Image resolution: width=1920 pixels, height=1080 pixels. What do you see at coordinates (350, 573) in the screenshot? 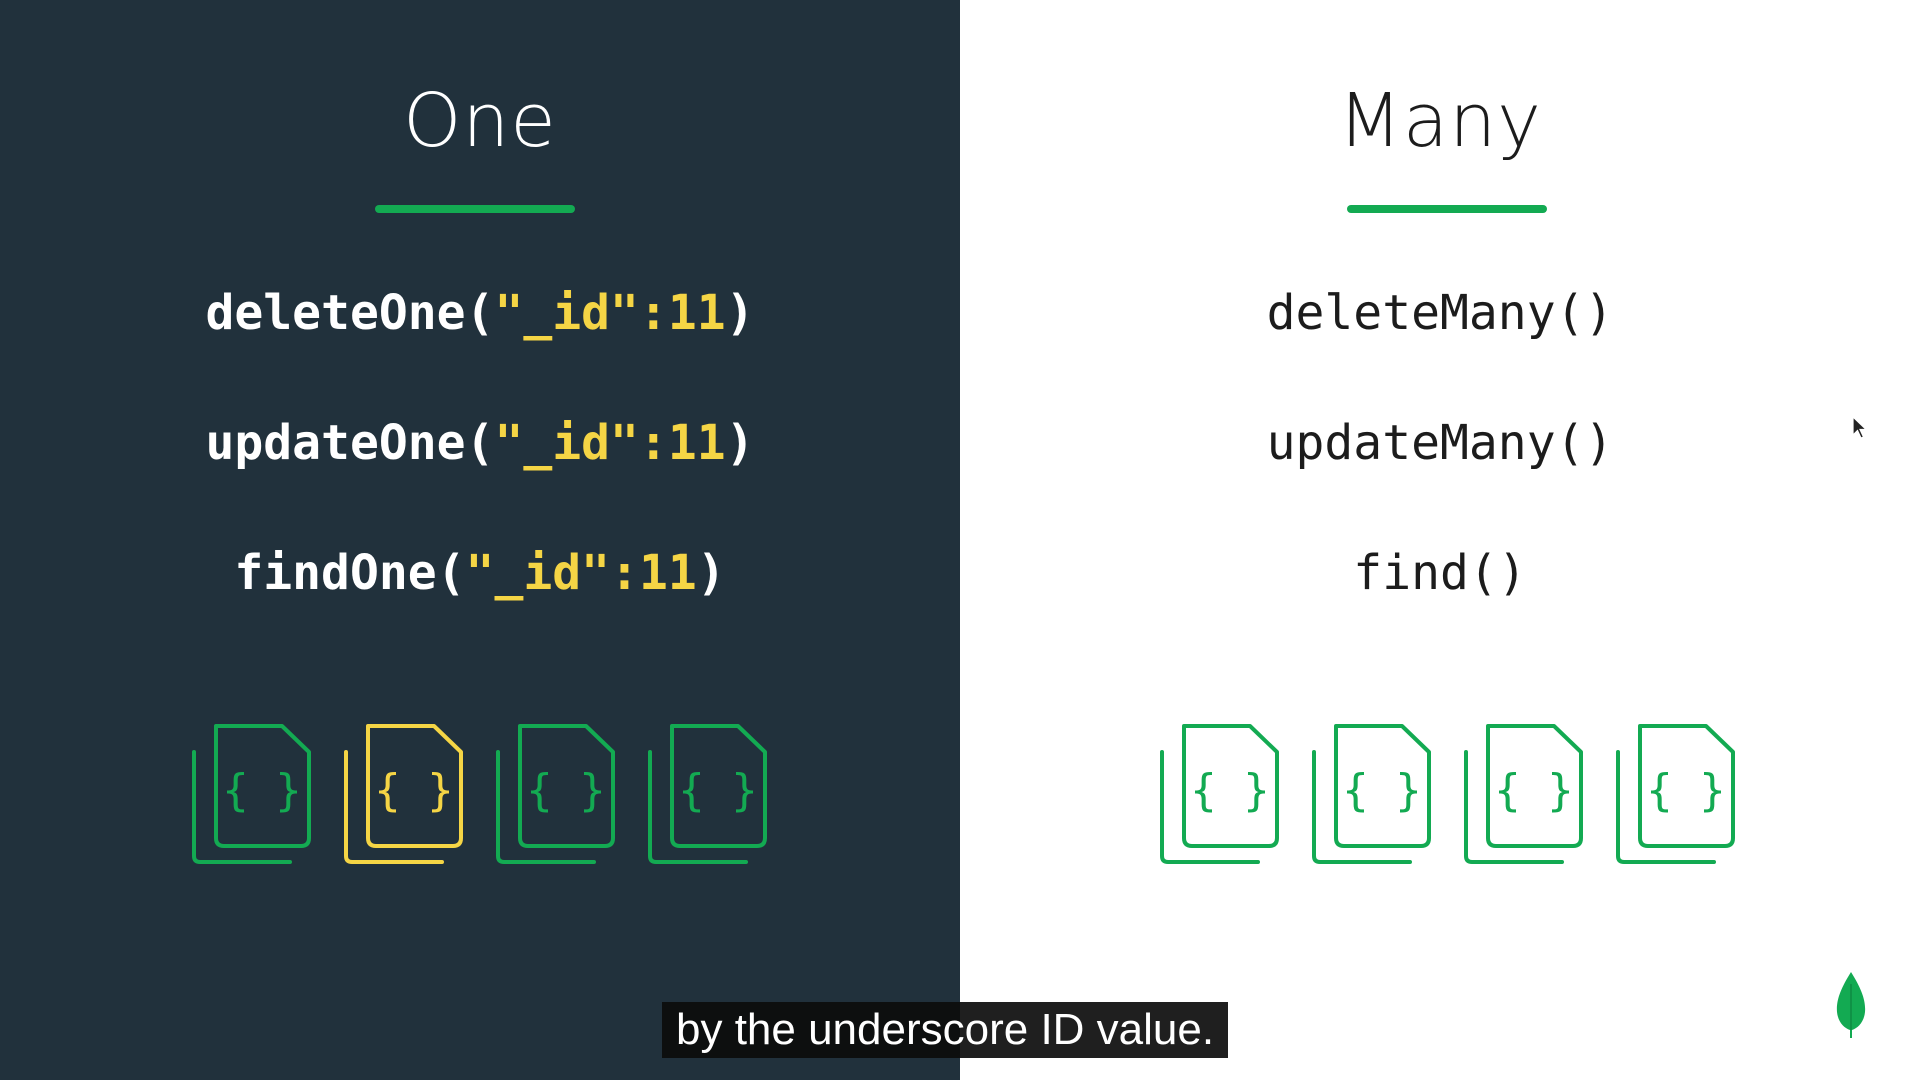
I see `code-function: findOne(` at bounding box center [350, 573].